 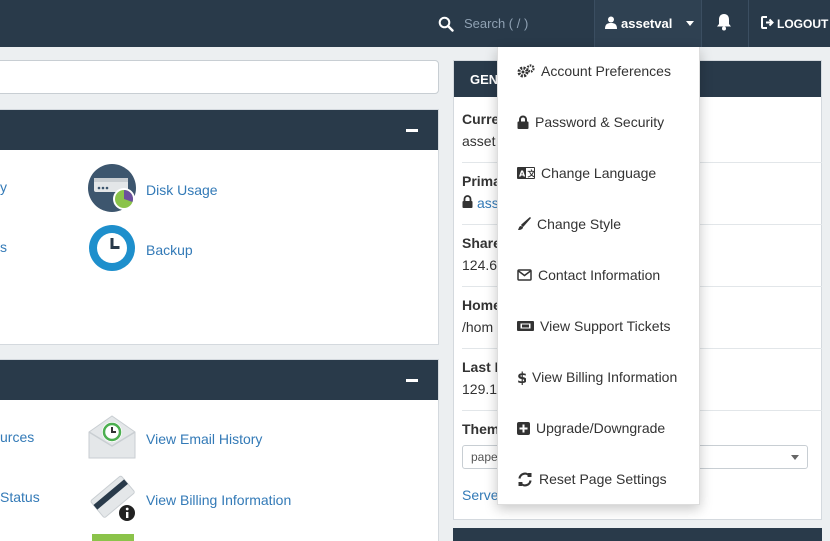 I want to click on logout-button: LOGOUT, so click(x=794, y=23).